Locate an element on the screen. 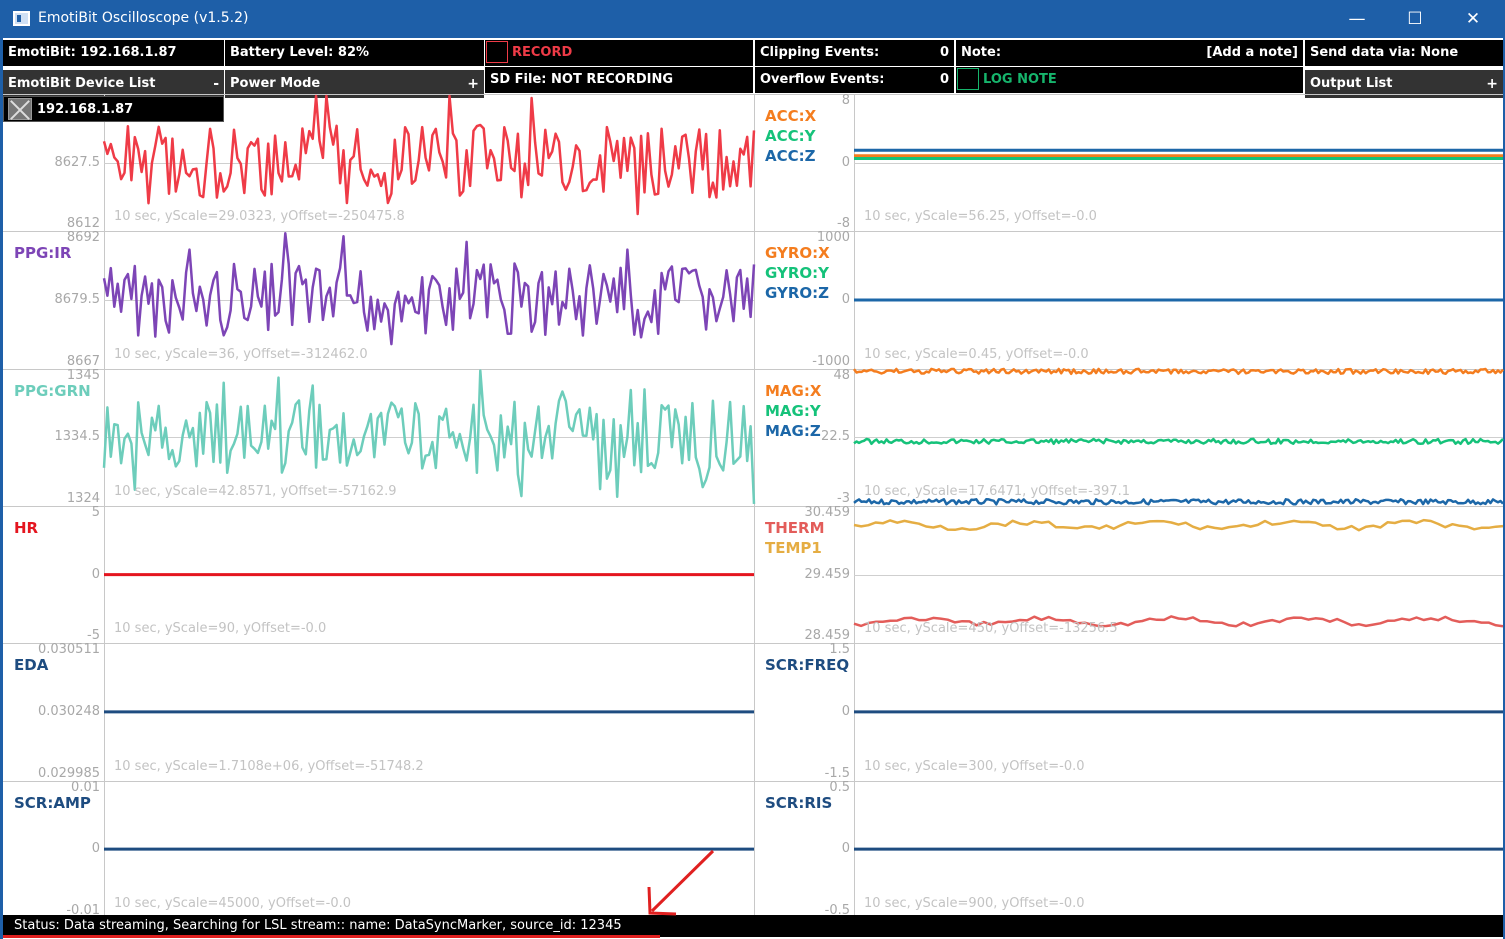  y-tick-label: 1324 is located at coordinates (83, 498).